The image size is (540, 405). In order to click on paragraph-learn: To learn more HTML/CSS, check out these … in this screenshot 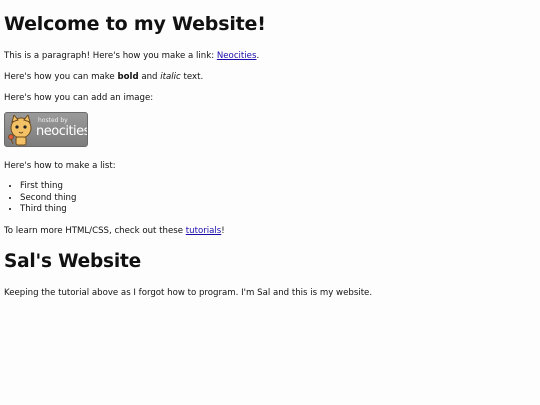, I will do `click(114, 231)`.